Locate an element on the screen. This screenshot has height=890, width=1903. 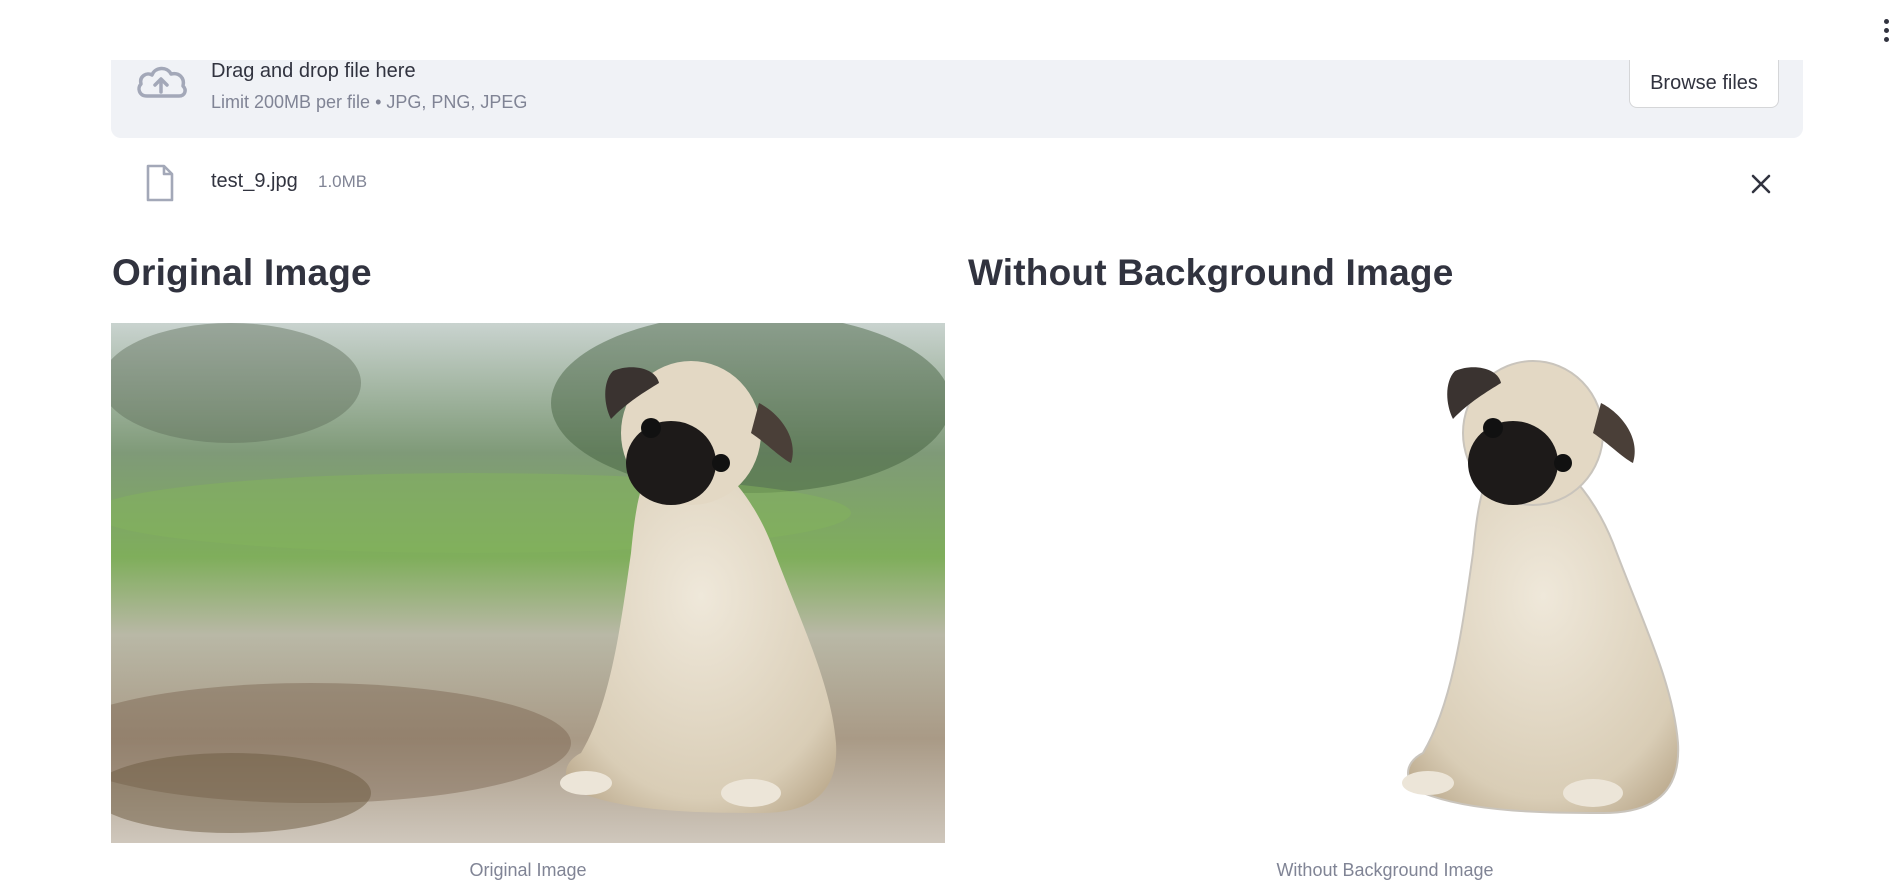
file-icon is located at coordinates (160, 183).